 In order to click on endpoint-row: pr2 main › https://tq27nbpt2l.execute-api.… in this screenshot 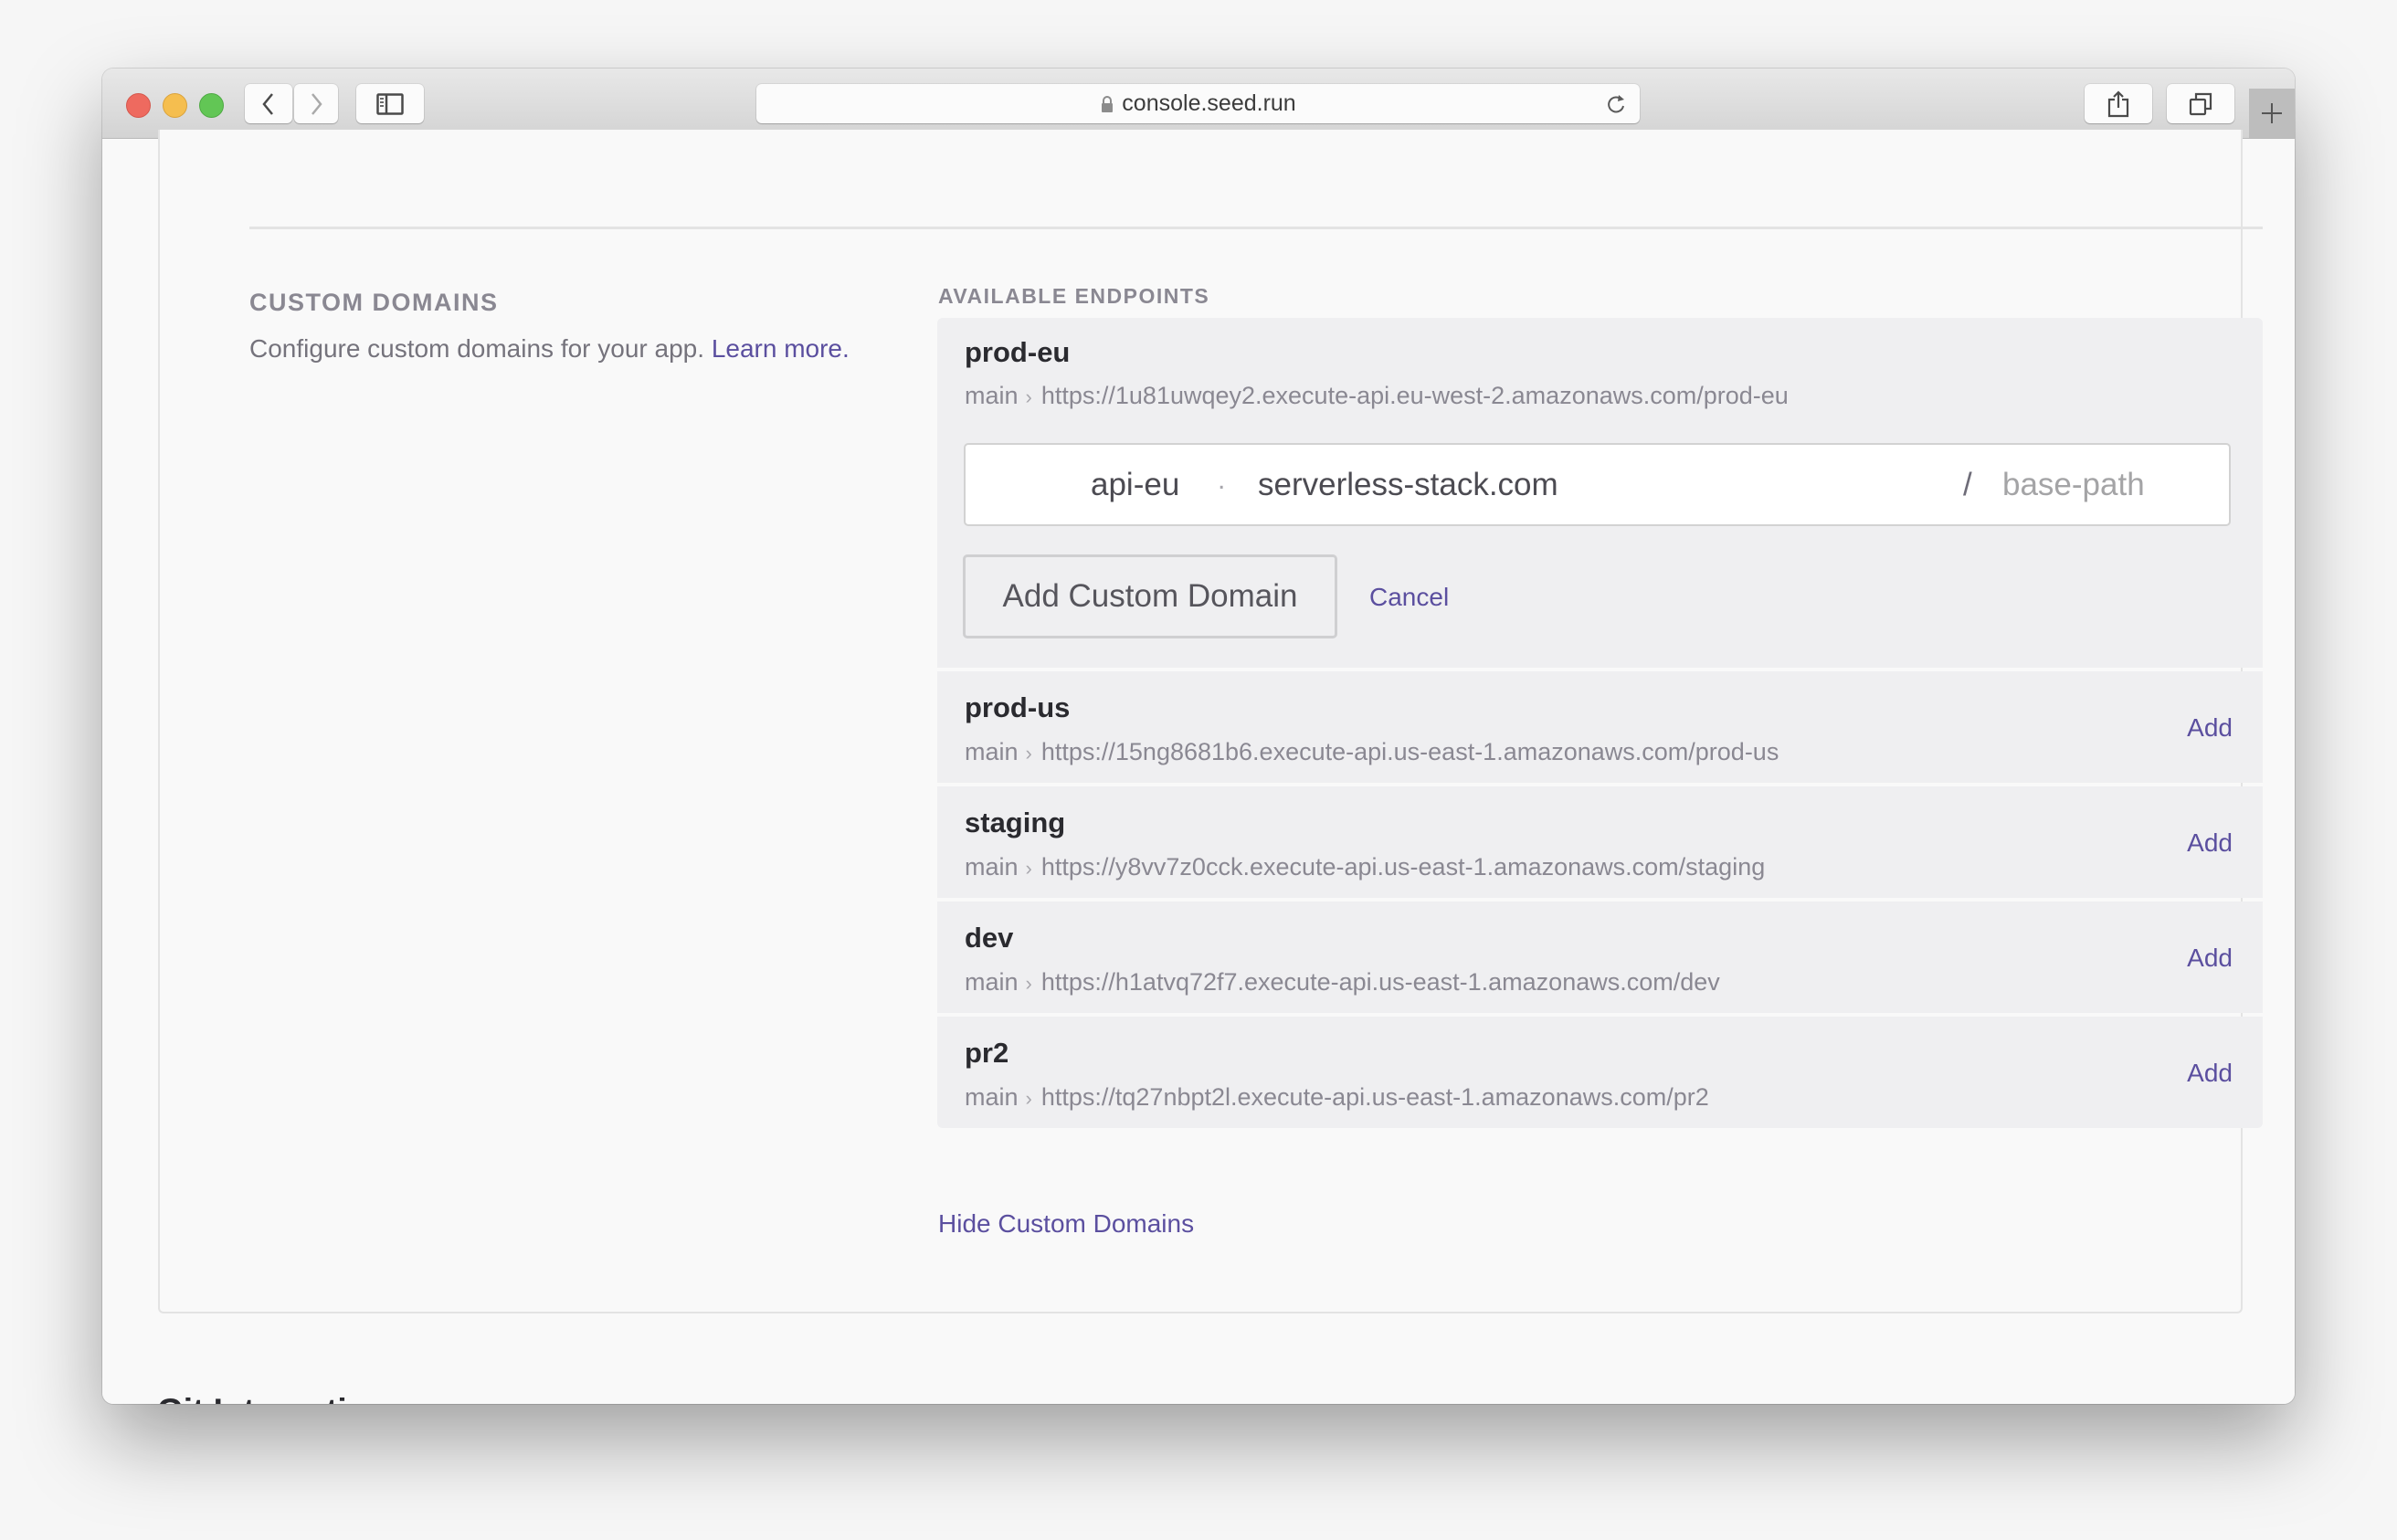, I will do `click(1600, 1072)`.